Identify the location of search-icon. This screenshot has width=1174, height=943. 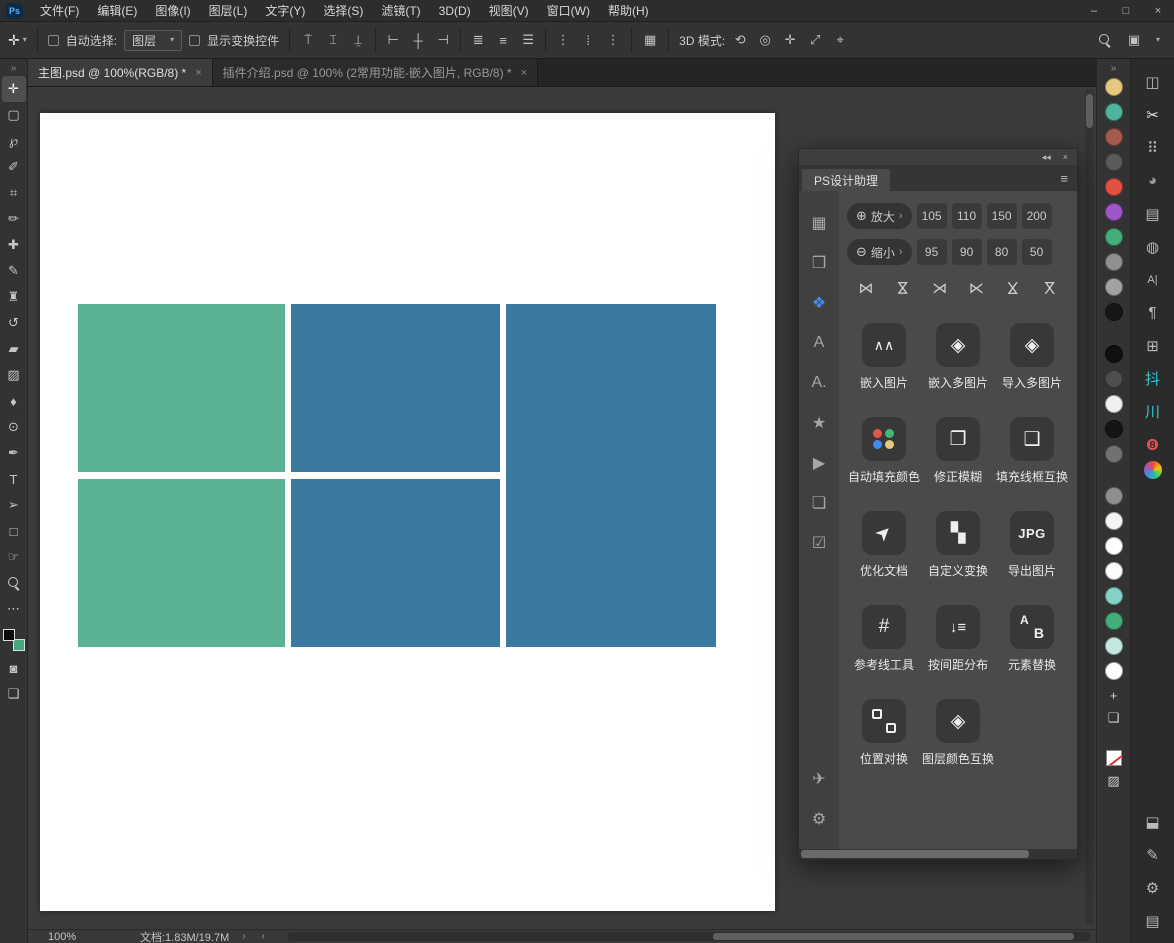
(1105, 40).